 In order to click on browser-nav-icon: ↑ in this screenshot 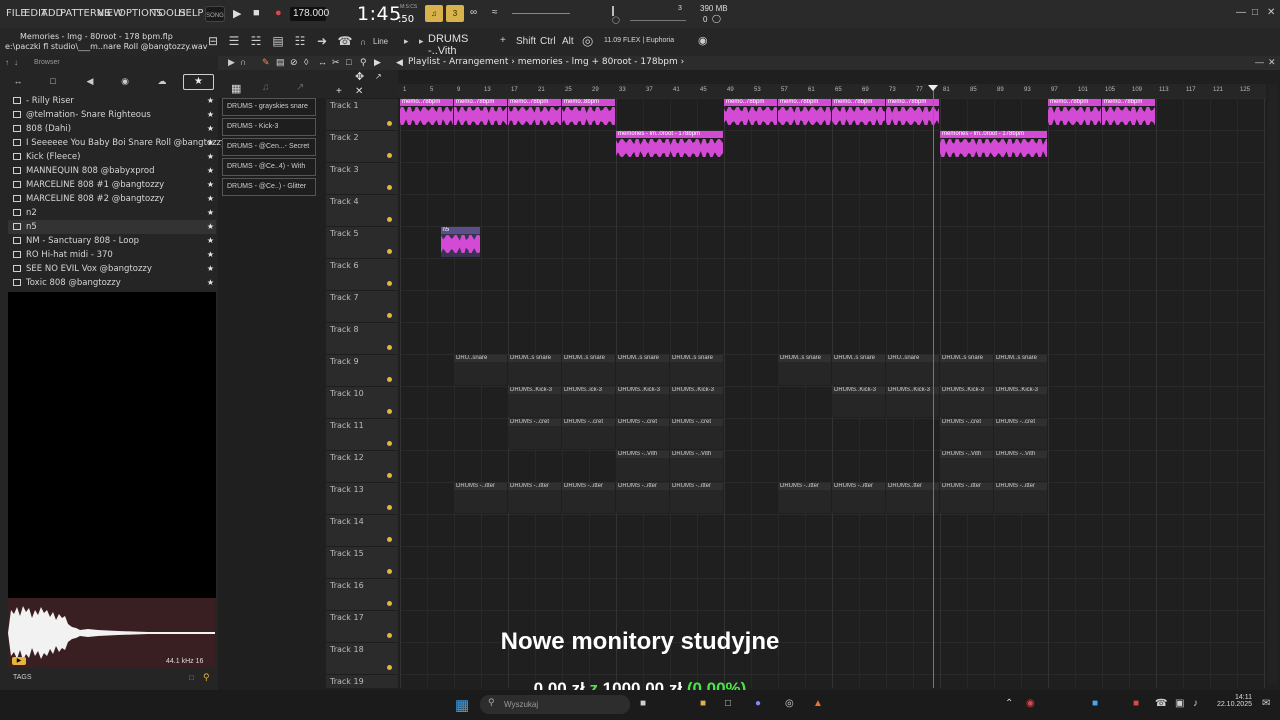, I will do `click(7, 62)`.